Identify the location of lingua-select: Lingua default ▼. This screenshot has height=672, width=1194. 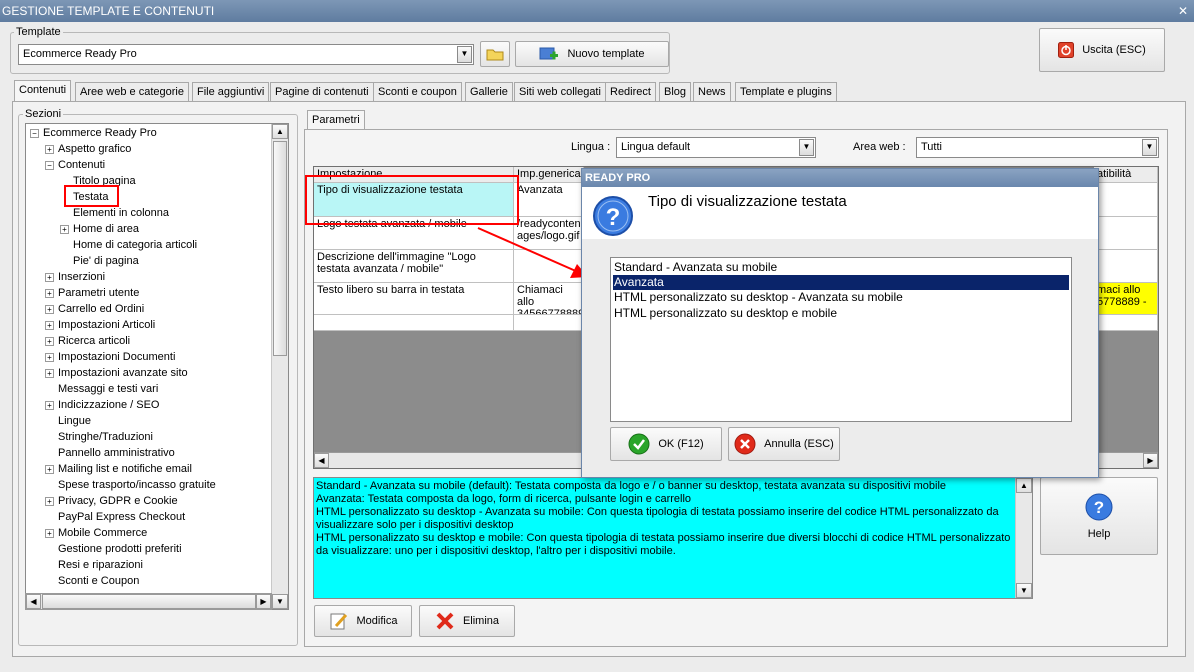
(716, 147).